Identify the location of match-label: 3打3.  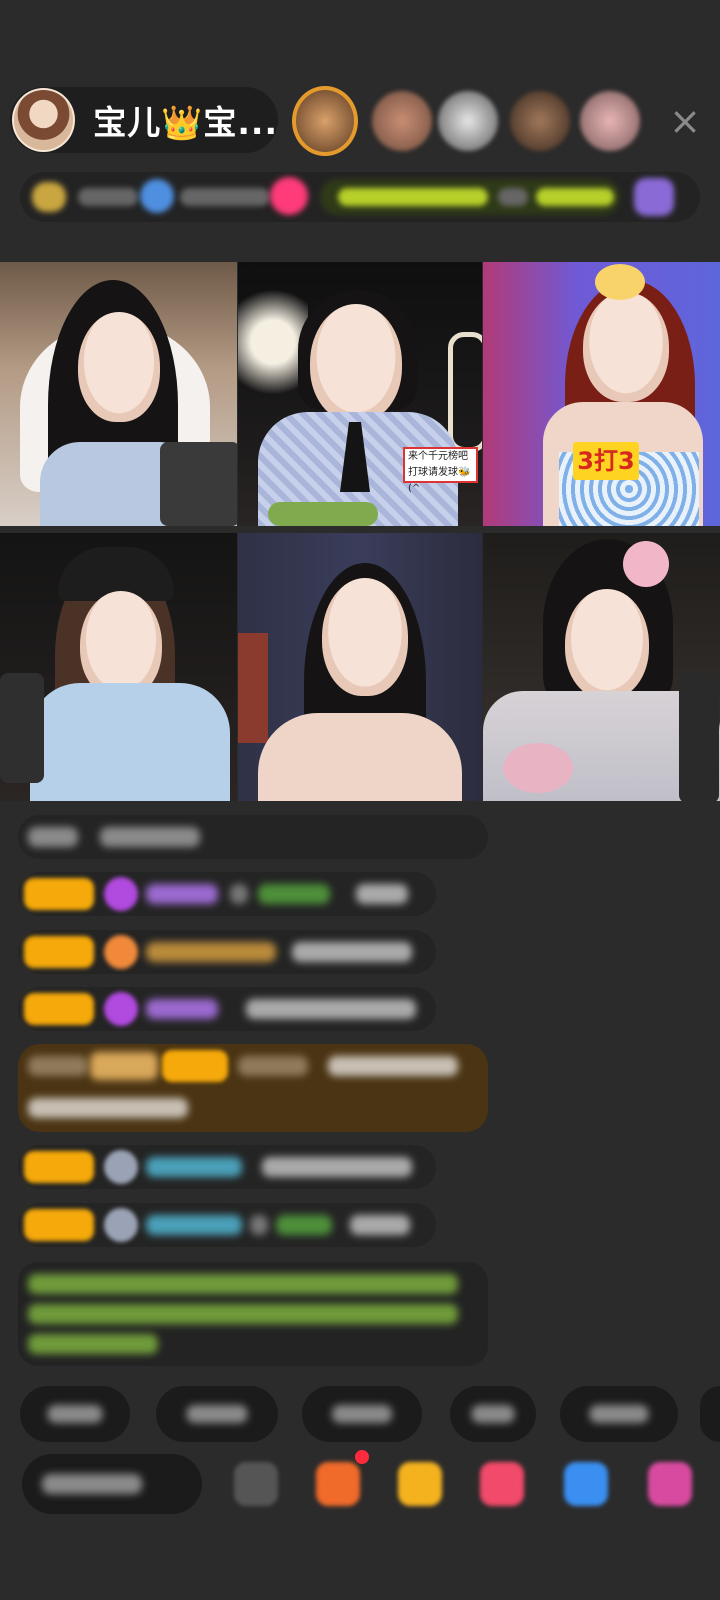
(606, 461).